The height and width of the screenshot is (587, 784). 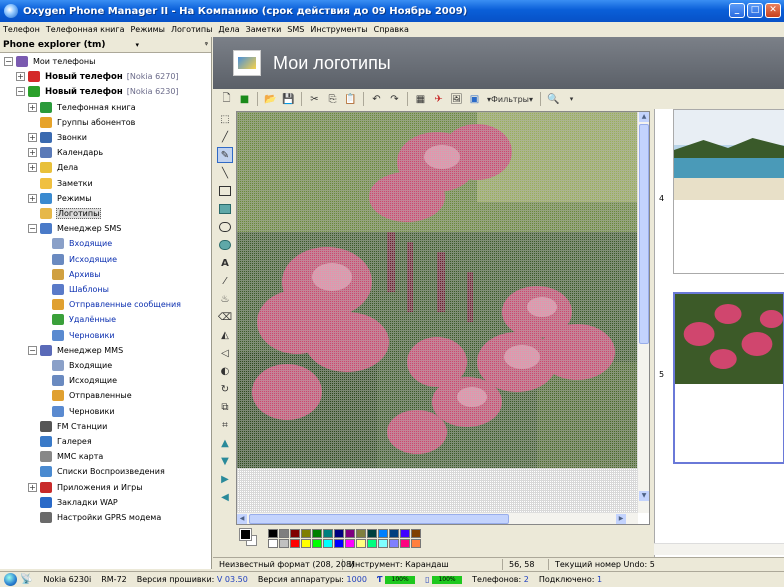 What do you see at coordinates (226, 99) in the screenshot?
I see `new-logo-icon: 🗋` at bounding box center [226, 99].